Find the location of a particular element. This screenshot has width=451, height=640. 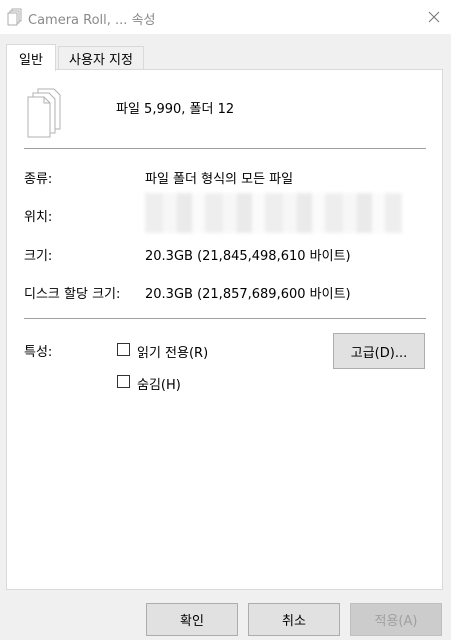

apply-button: 적용(A) is located at coordinates (396, 619).